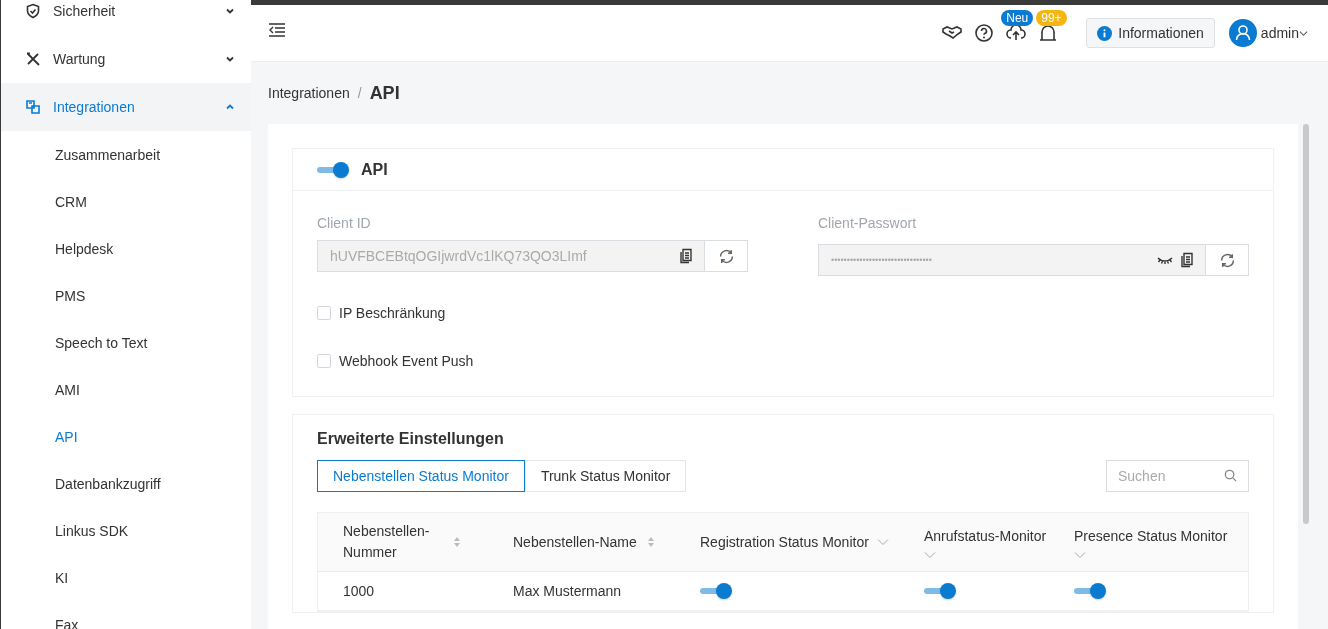  I want to click on notification-count-badge: 99+, so click(1051, 18).